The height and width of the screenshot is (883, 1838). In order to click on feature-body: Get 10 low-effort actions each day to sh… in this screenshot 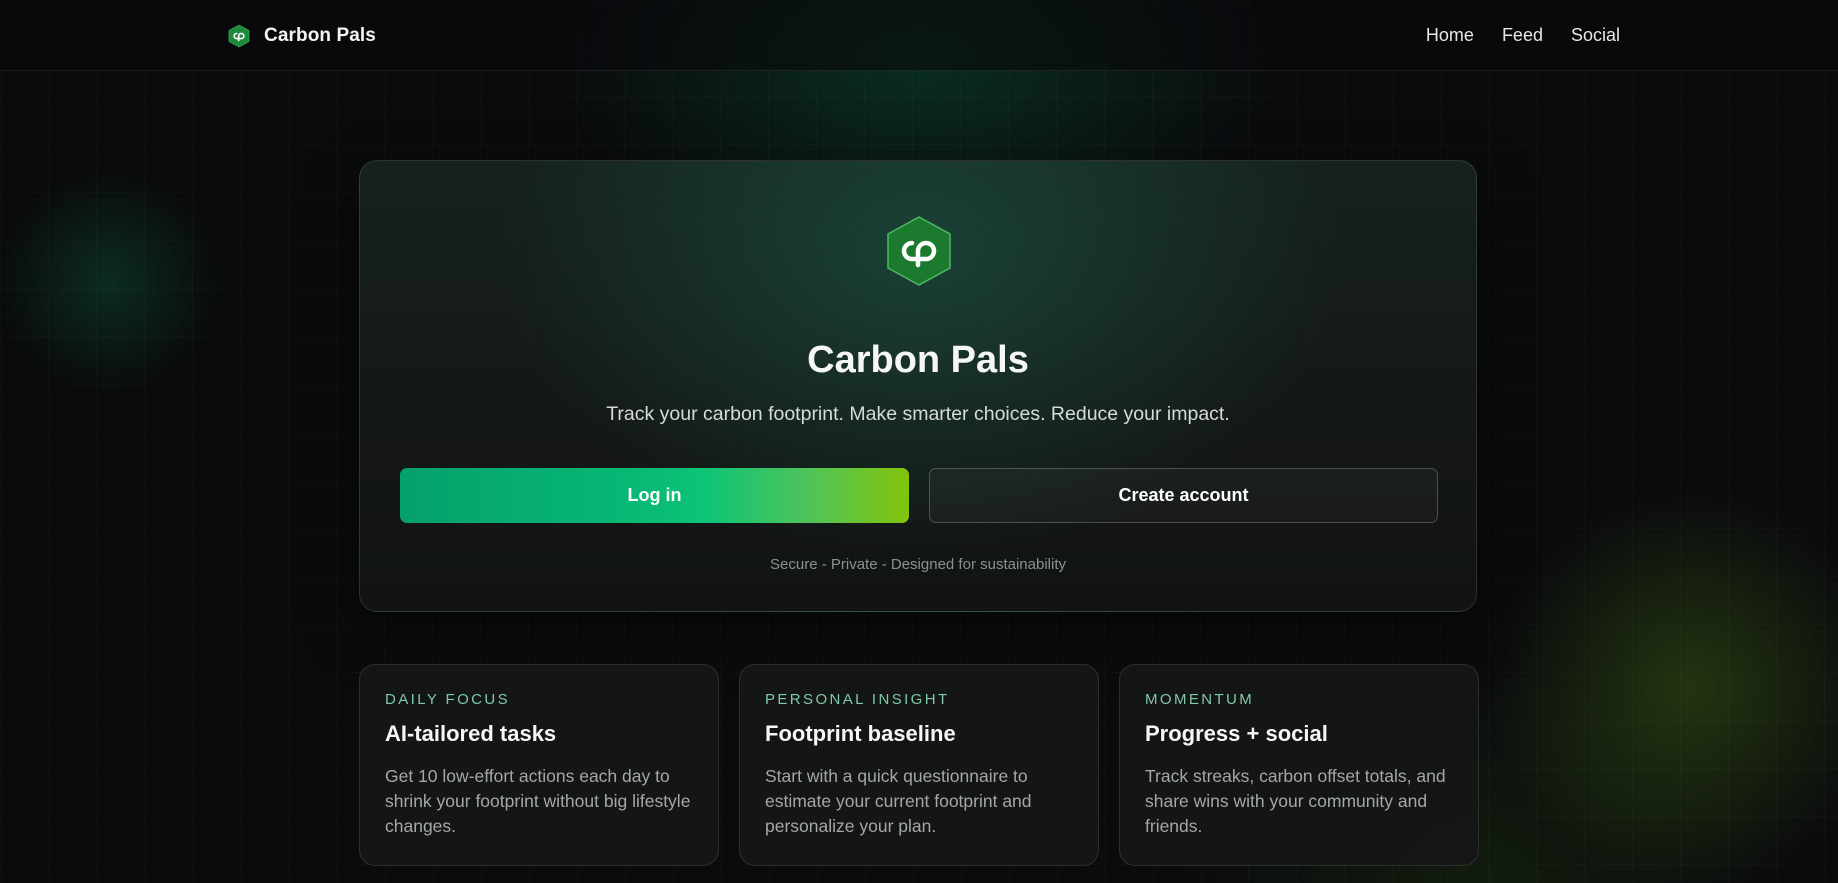, I will do `click(538, 801)`.